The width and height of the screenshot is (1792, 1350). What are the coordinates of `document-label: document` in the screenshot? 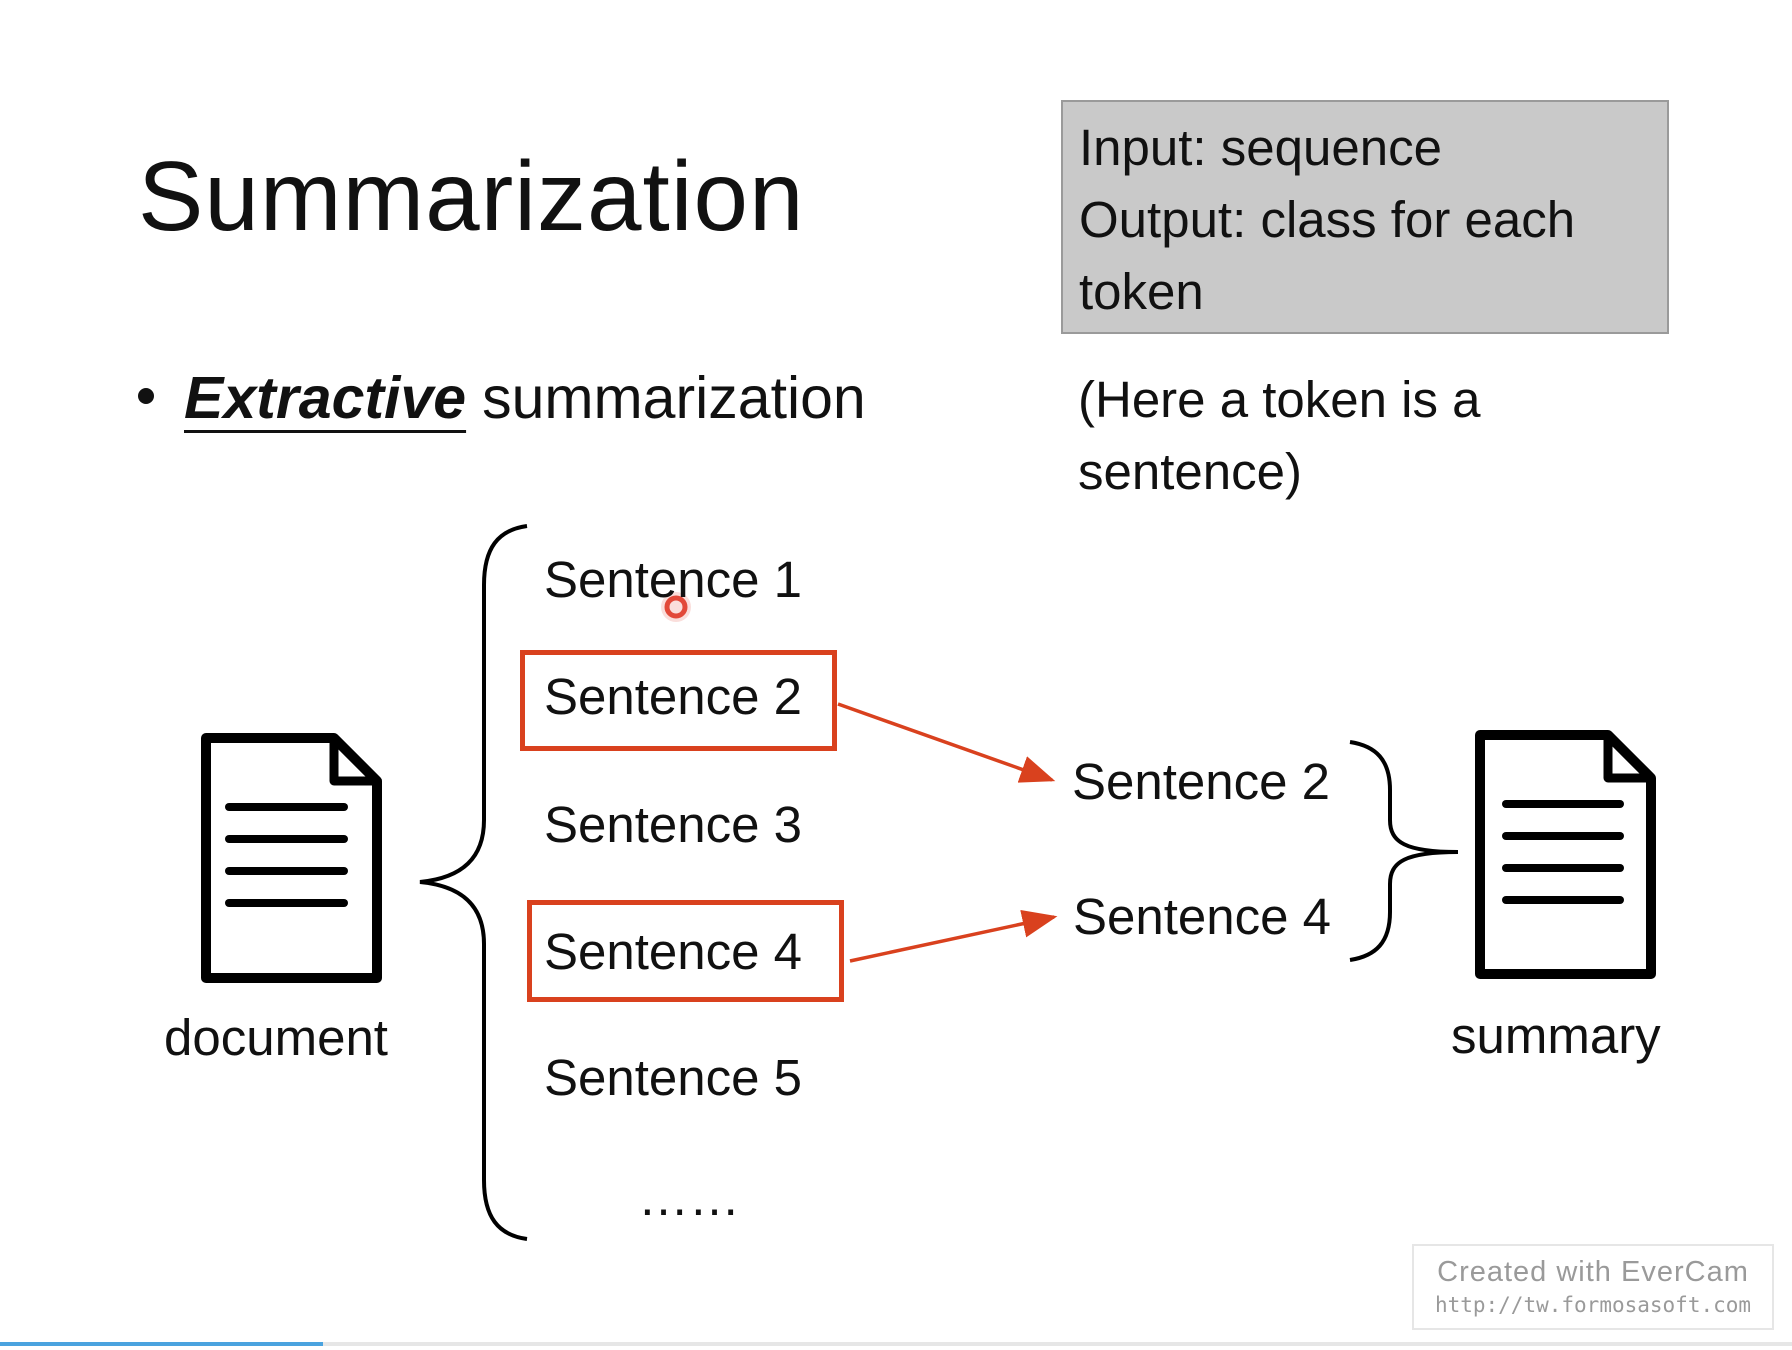 It's located at (276, 1037).